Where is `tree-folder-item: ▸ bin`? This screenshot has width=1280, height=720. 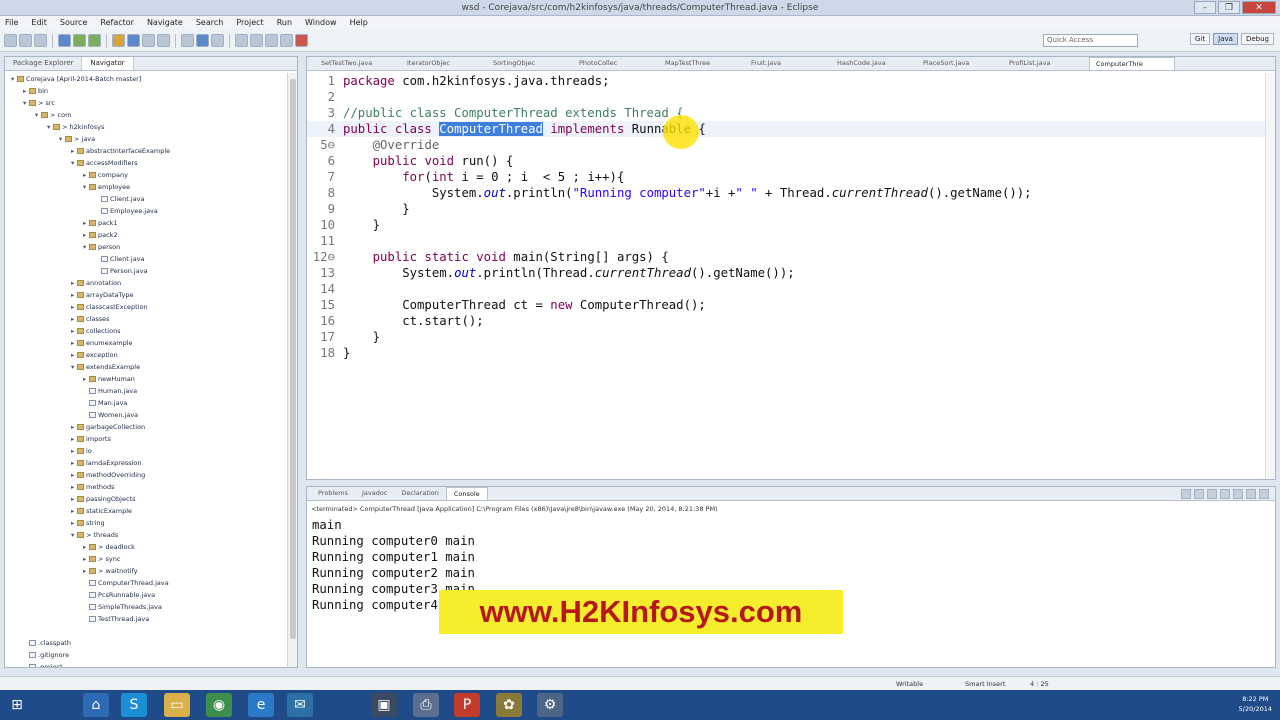 tree-folder-item: ▸ bin is located at coordinates (35, 91).